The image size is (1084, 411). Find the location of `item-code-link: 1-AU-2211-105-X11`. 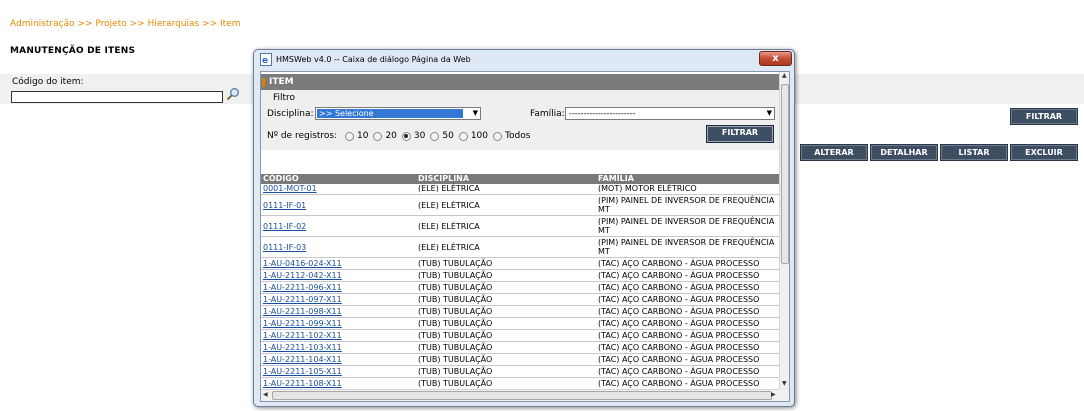

item-code-link: 1-AU-2211-105-X11 is located at coordinates (302, 371).